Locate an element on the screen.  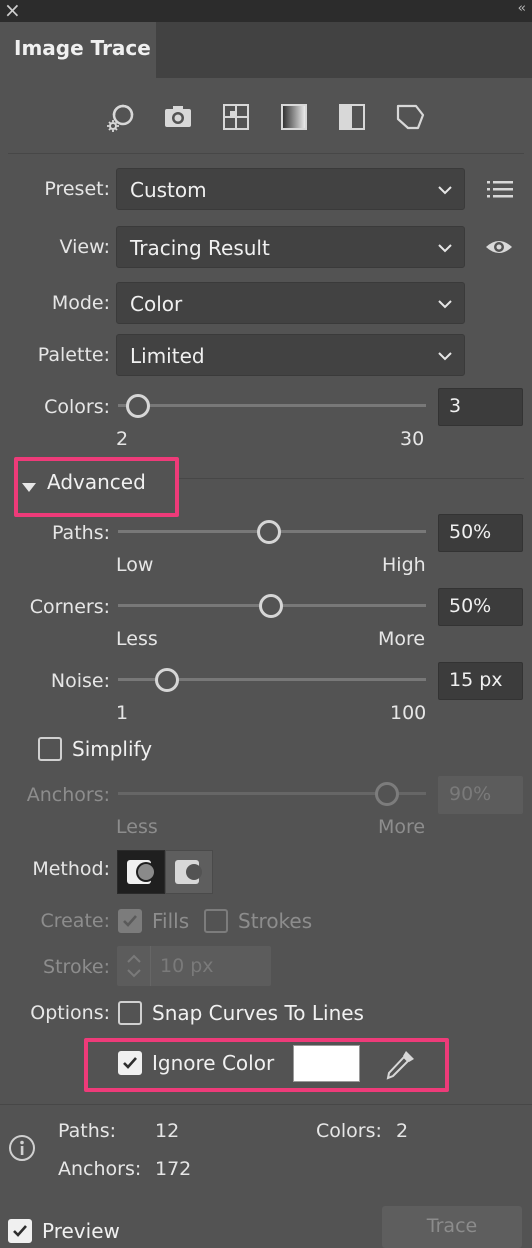
abutting-method-icon is located at coordinates (141, 872).